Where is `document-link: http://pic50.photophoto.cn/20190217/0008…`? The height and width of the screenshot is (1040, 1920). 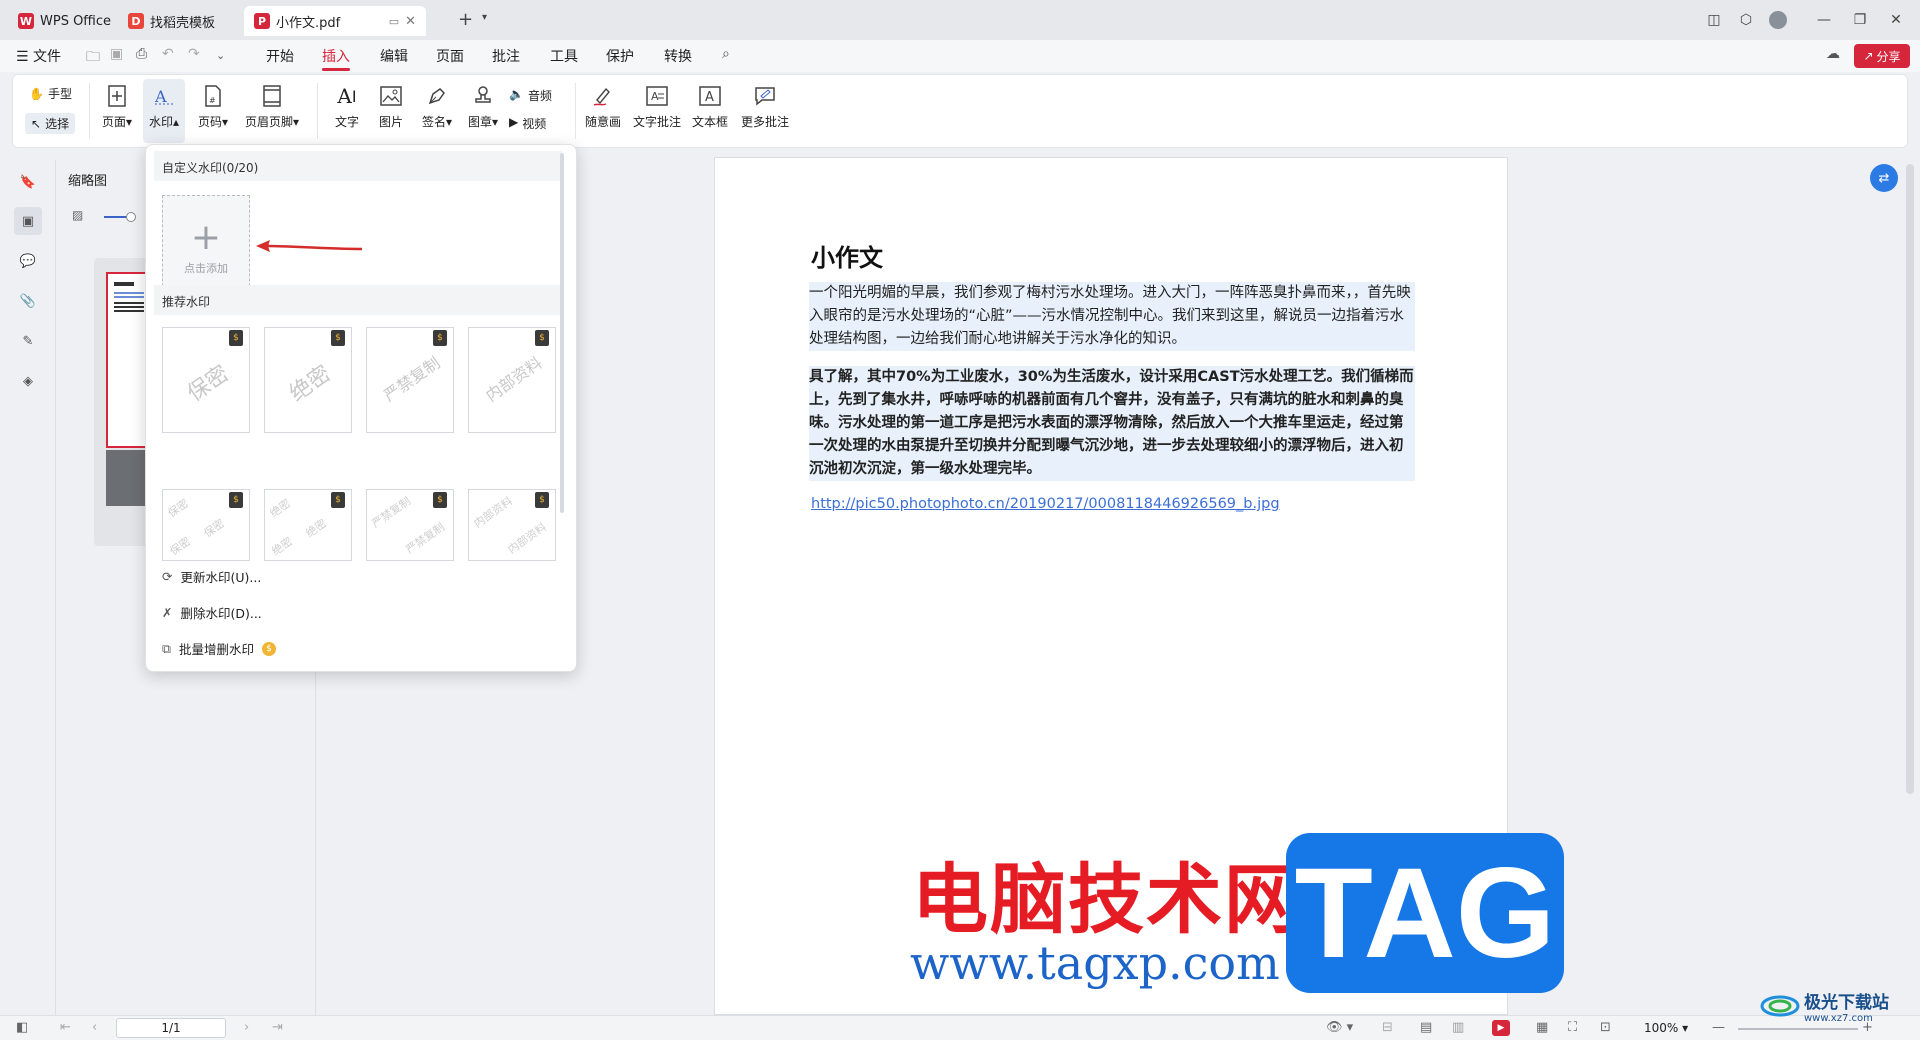
document-link: http://pic50.photophoto.cn/20190217/0008… is located at coordinates (1045, 504).